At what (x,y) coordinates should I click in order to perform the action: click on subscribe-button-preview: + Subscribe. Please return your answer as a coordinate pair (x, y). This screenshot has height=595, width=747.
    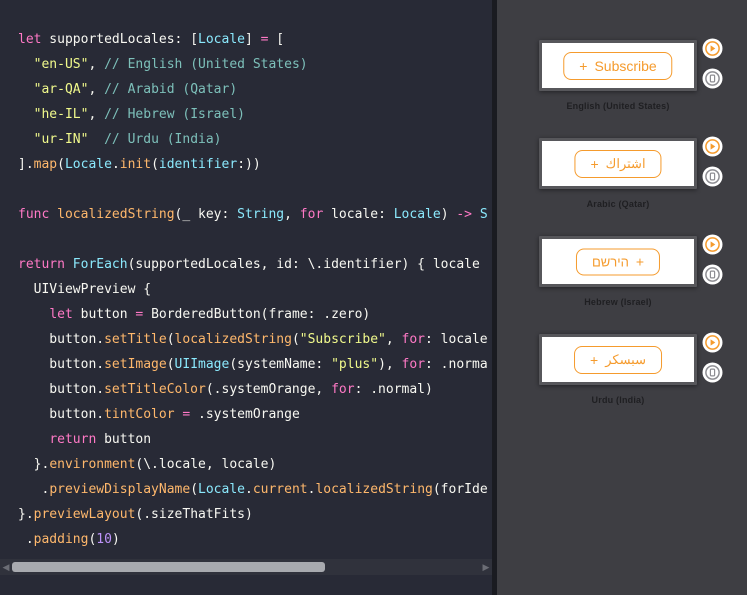
    Looking at the image, I should click on (618, 65).